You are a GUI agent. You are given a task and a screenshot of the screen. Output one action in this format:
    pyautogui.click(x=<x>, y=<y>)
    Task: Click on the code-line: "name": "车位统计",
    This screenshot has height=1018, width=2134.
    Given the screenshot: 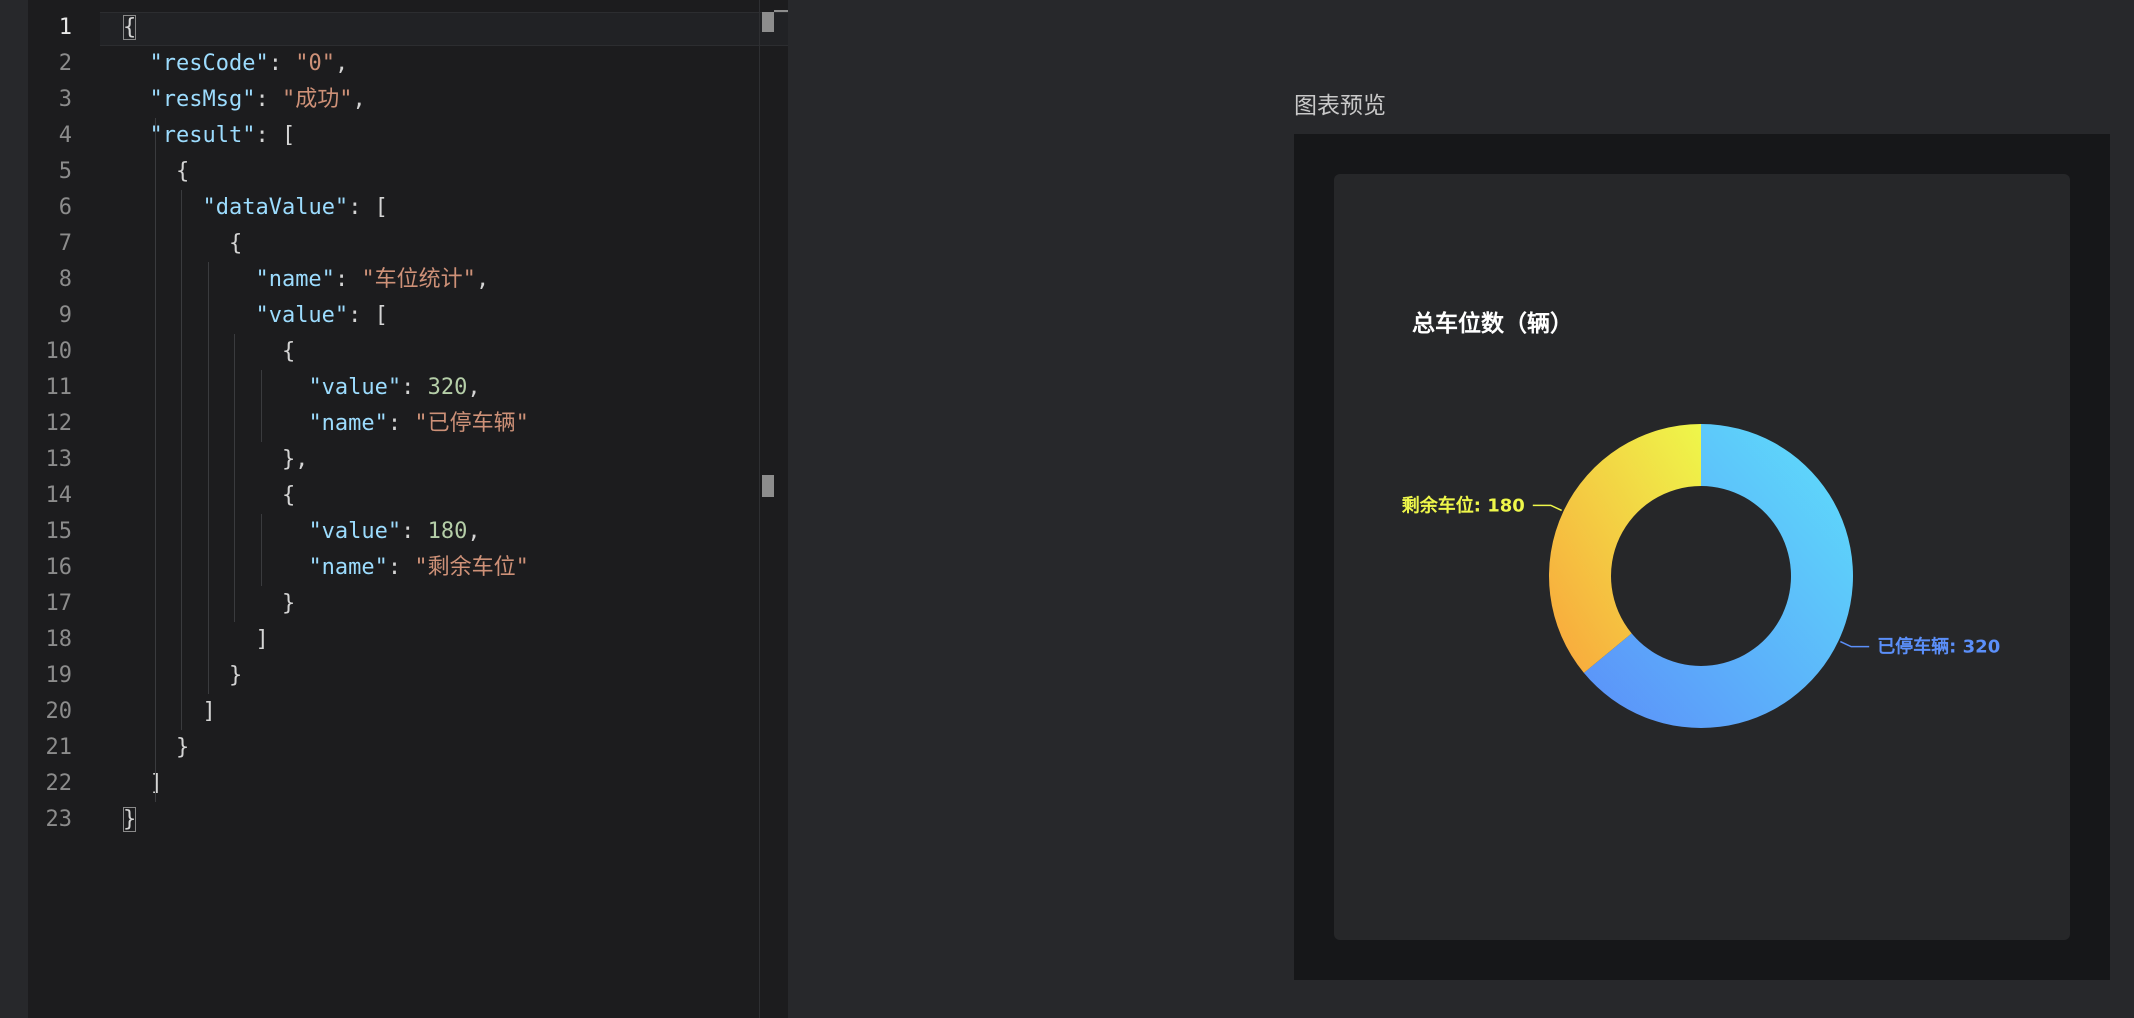 What is the action you would take?
    pyautogui.click(x=306, y=280)
    